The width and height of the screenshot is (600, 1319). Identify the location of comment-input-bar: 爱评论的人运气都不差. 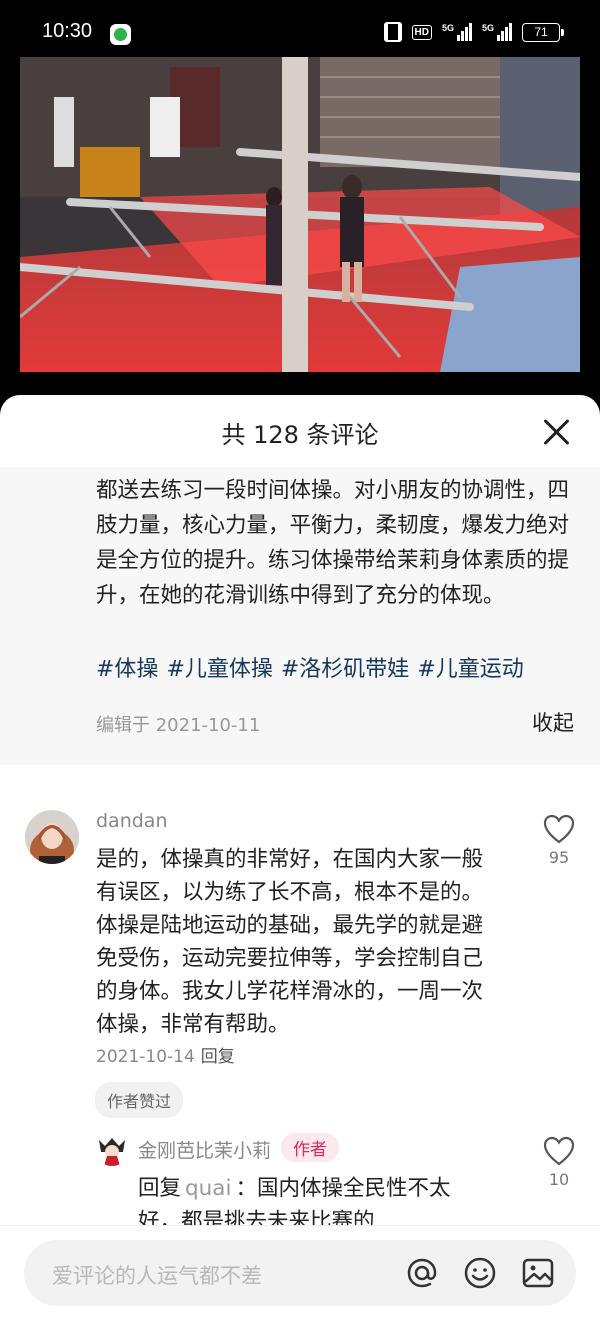
(300, 1272).